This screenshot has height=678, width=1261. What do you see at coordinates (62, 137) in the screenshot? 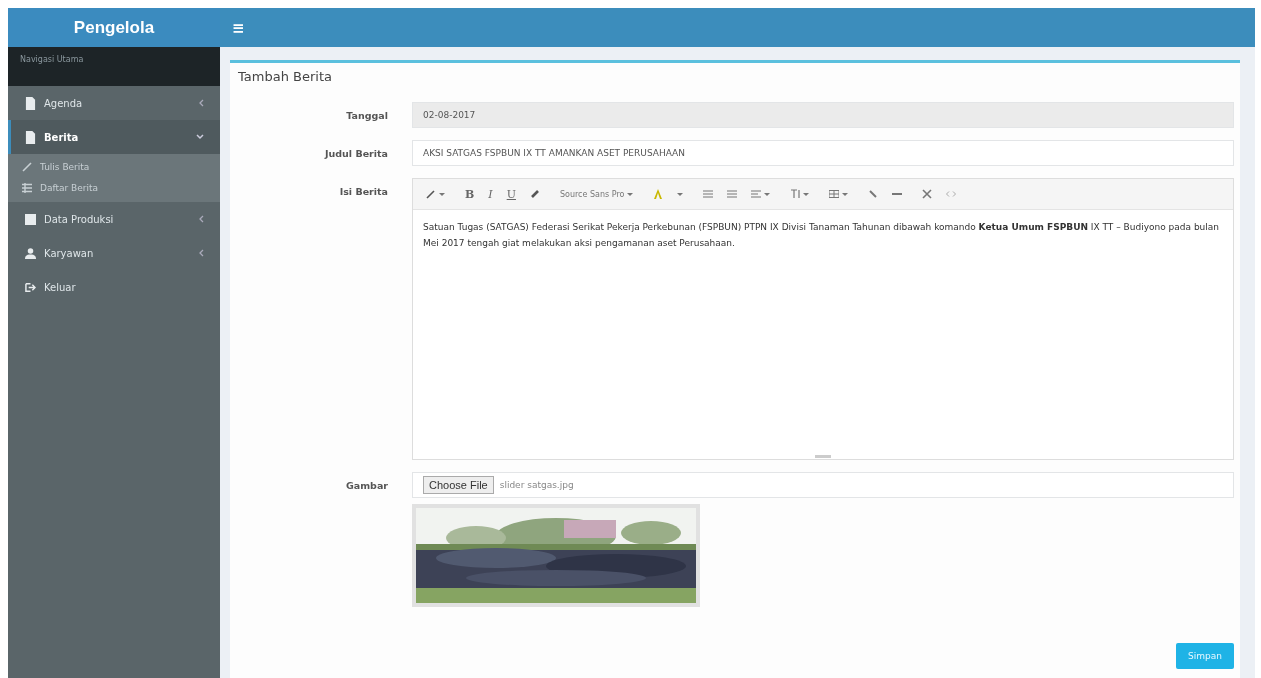
I see `nav-label: Berita` at bounding box center [62, 137].